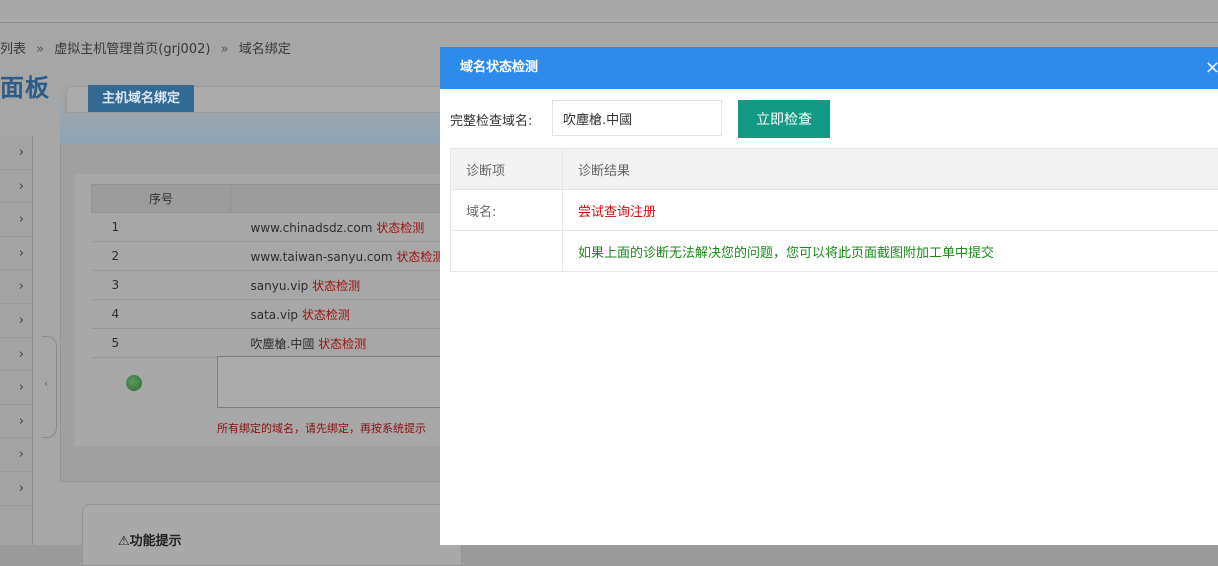  I want to click on bind-domain-textarea, so click(338, 382).